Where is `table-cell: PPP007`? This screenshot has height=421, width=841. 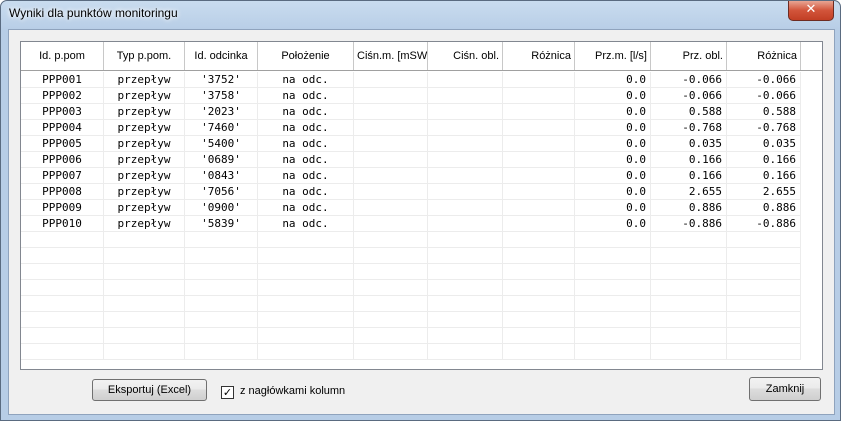 table-cell: PPP007 is located at coordinates (62, 176).